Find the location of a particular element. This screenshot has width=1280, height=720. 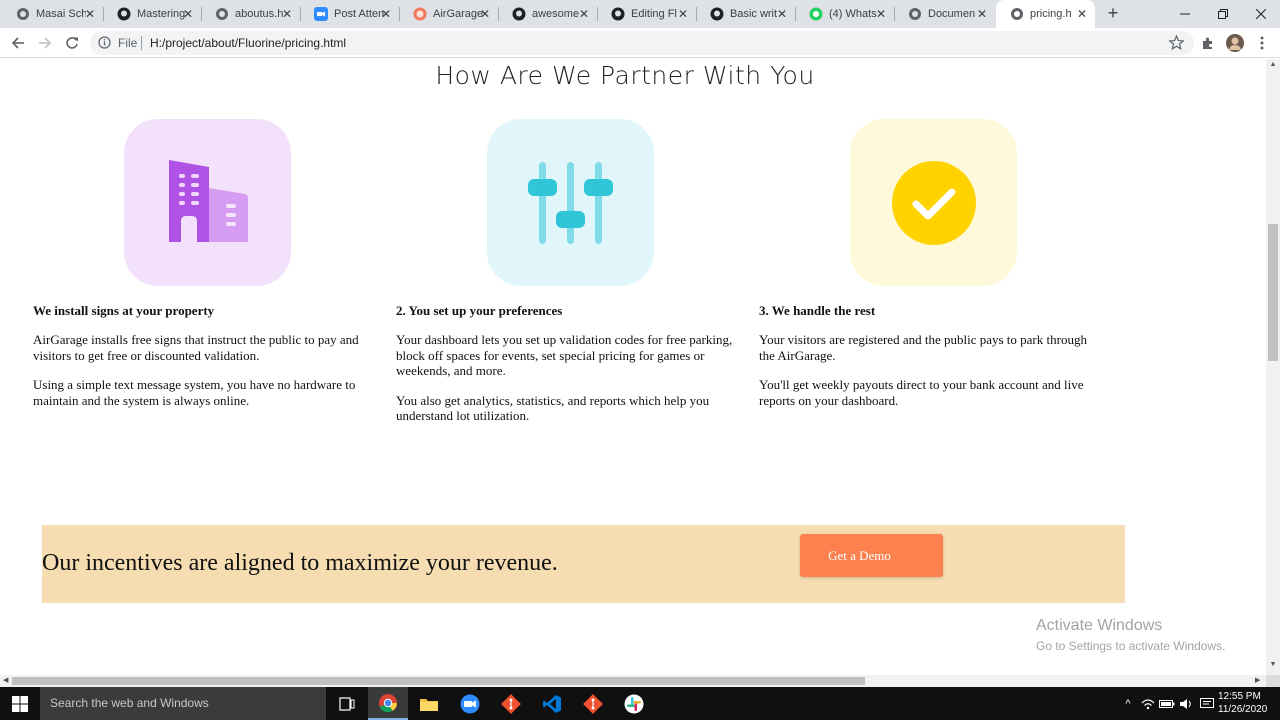

scroll-right-icon: ▶ is located at coordinates (1257, 680).